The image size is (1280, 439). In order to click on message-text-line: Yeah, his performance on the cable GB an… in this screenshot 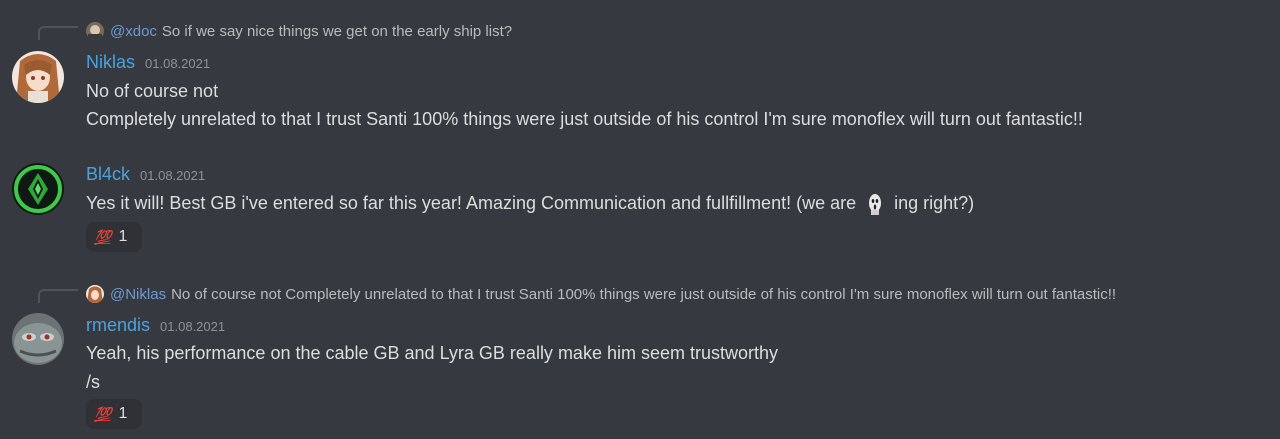, I will do `click(432, 353)`.